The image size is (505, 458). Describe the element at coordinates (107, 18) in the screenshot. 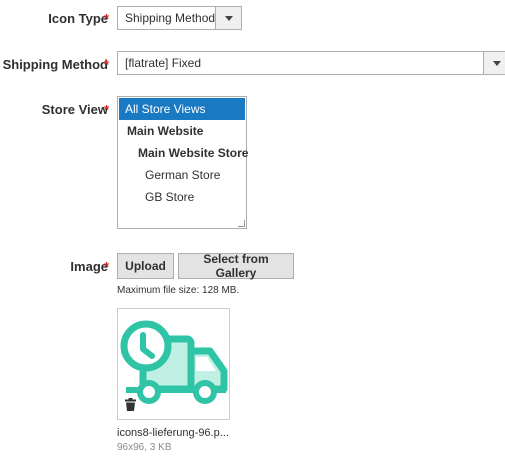

I see `icon-type-required-mark: *` at that location.